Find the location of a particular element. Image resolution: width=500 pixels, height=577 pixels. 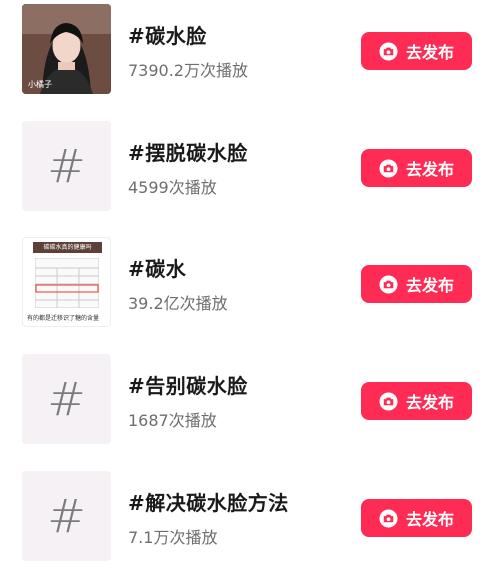

topic-thumbnail-photo: 小橘子 is located at coordinates (66, 49).